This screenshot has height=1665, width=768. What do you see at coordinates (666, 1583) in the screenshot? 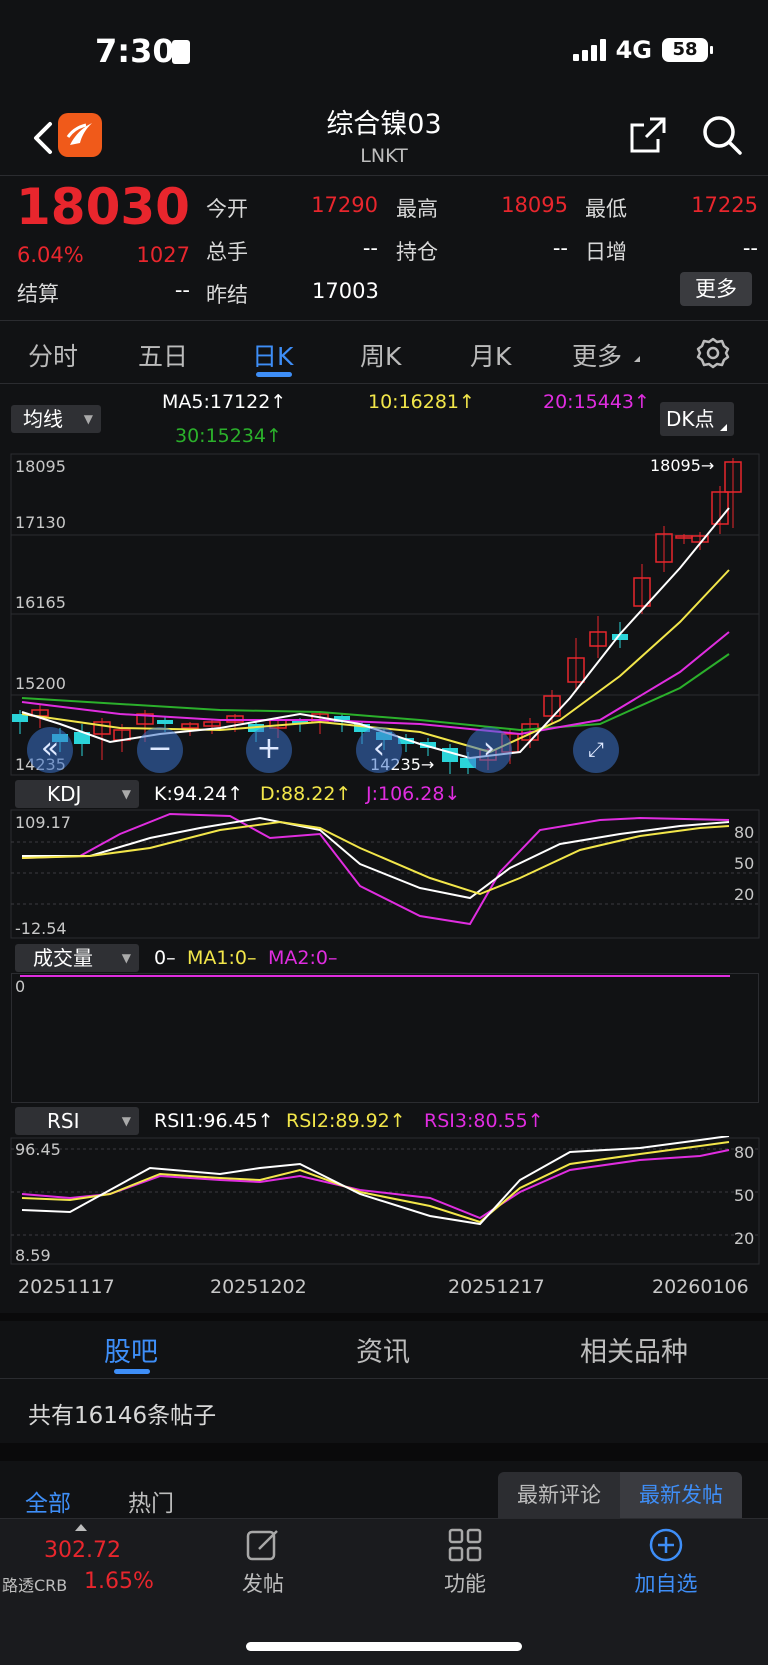
I see `nav-add-watchlist: 加自选` at bounding box center [666, 1583].